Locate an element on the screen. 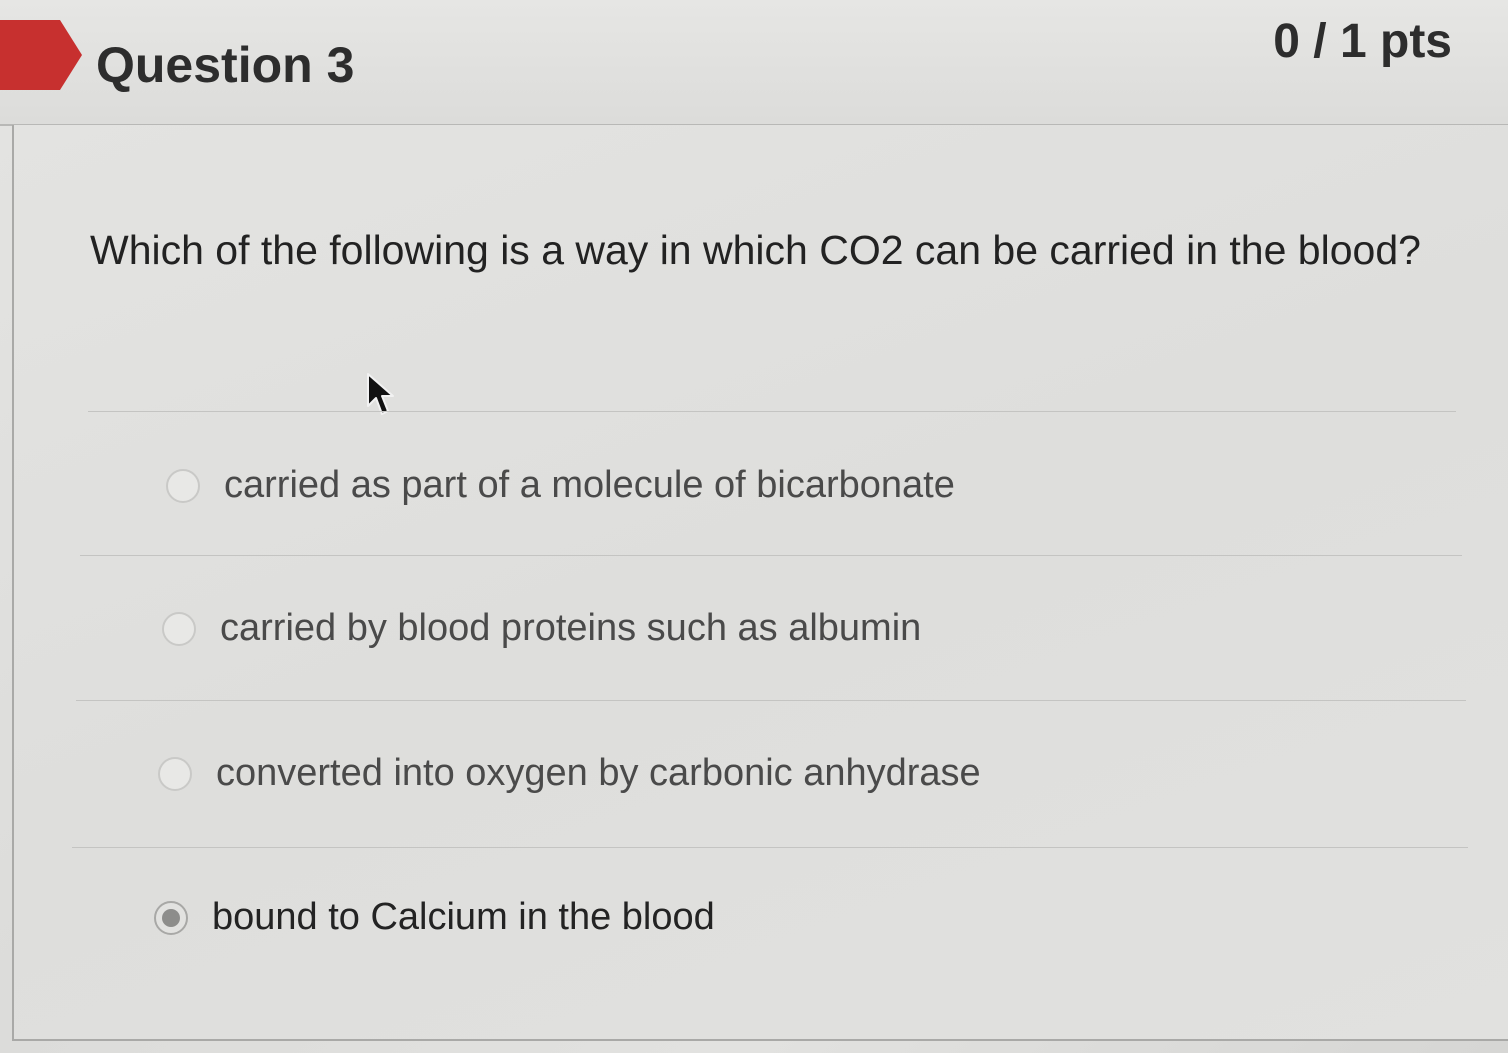 Image resolution: width=1508 pixels, height=1053 pixels. question-points: 0 / 1 pts is located at coordinates (1362, 41).